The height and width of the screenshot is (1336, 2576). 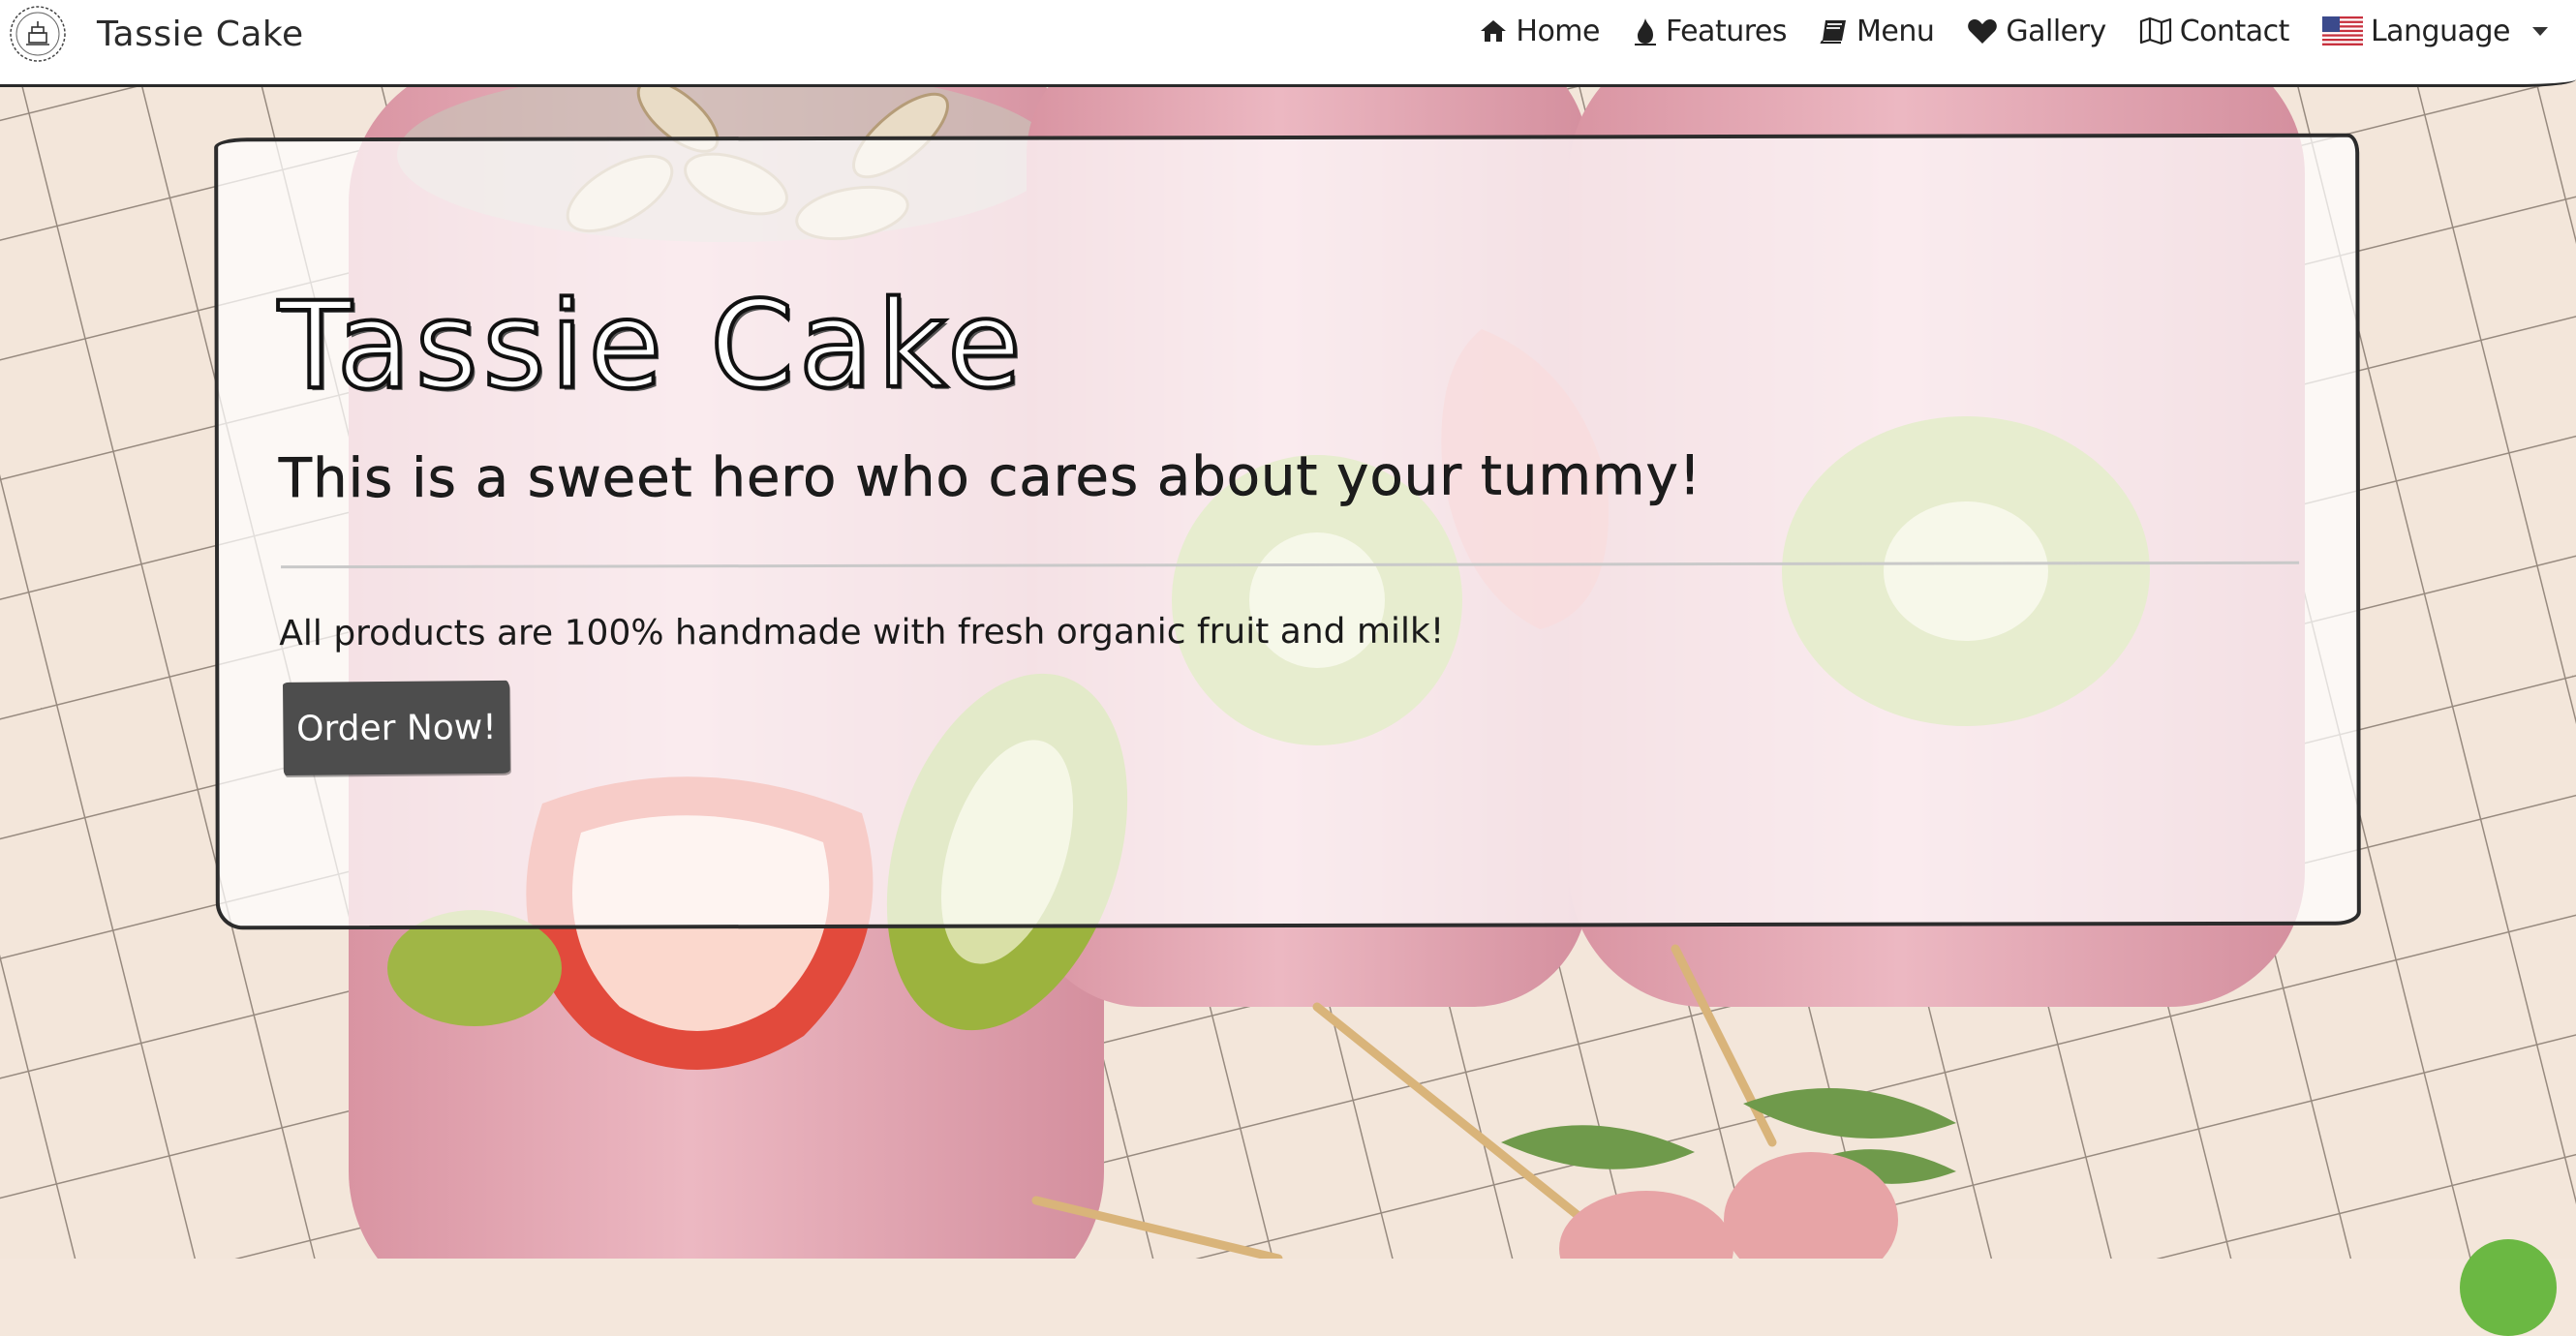 I want to click on nav-home-label: Home, so click(x=1558, y=31).